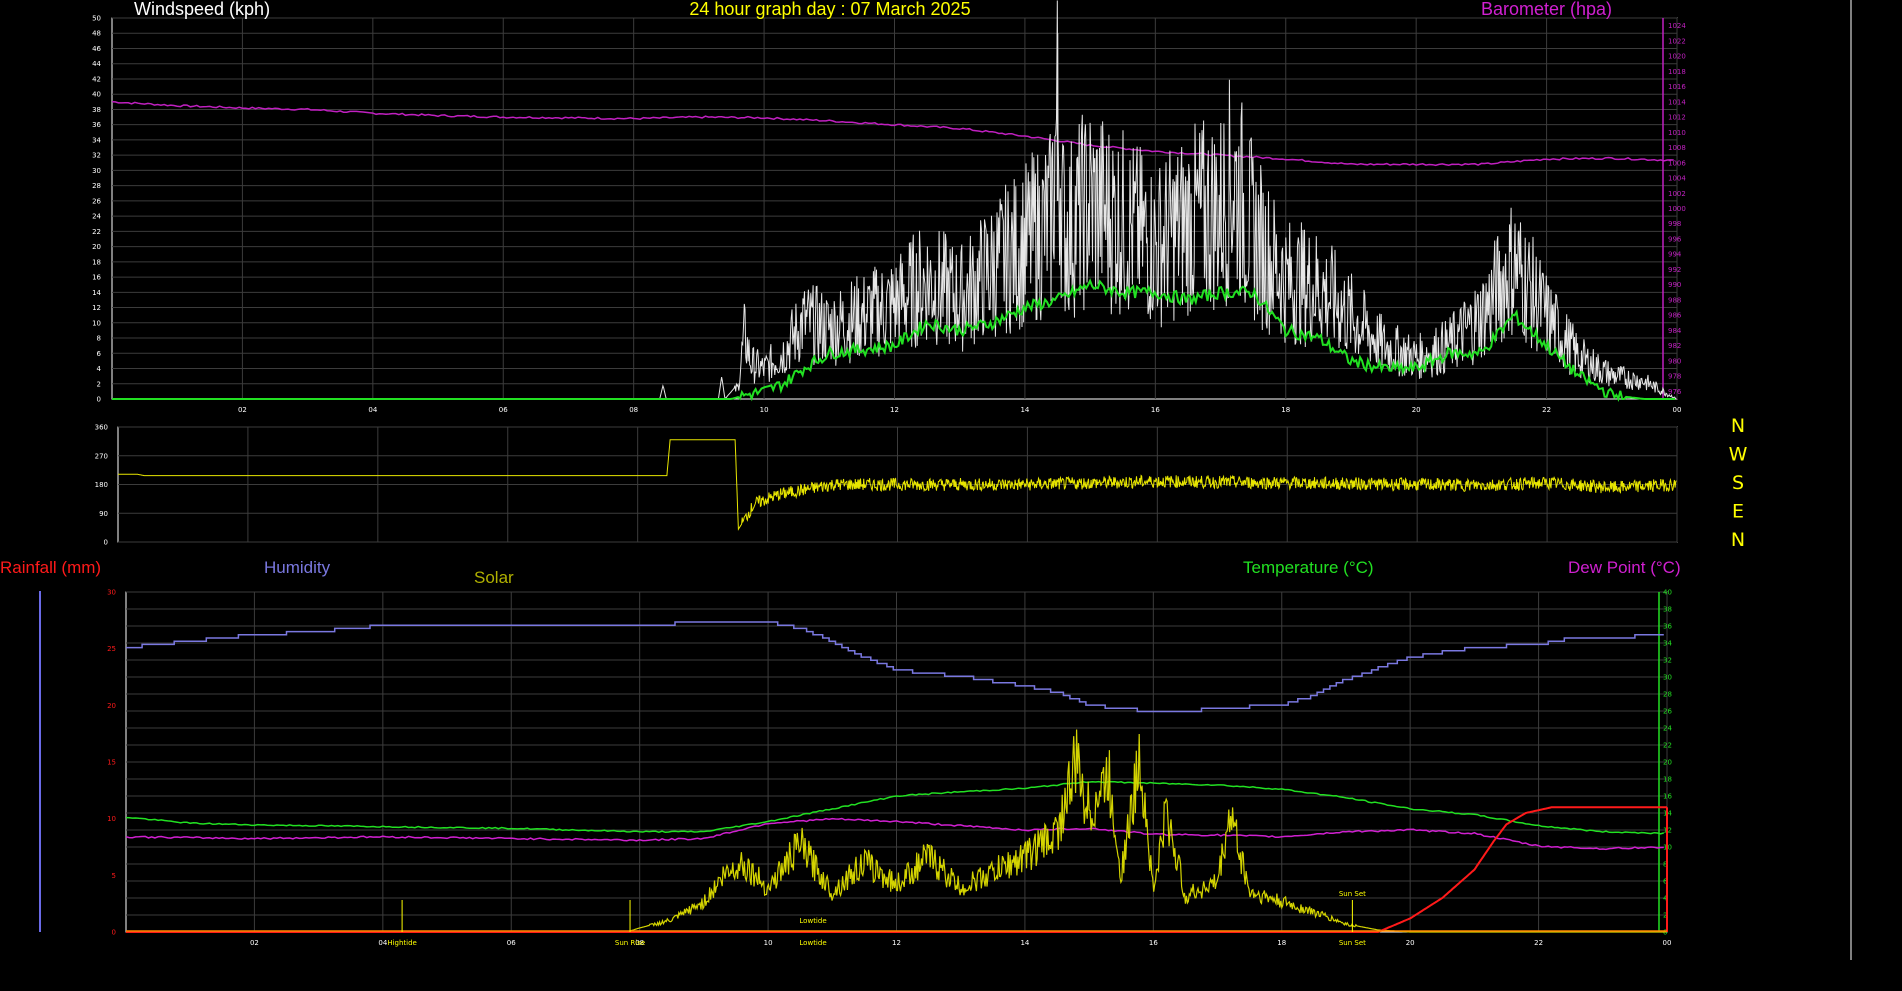 The height and width of the screenshot is (991, 1902). Describe the element at coordinates (297, 567) in the screenshot. I see `humidity-title: Humidity` at that location.